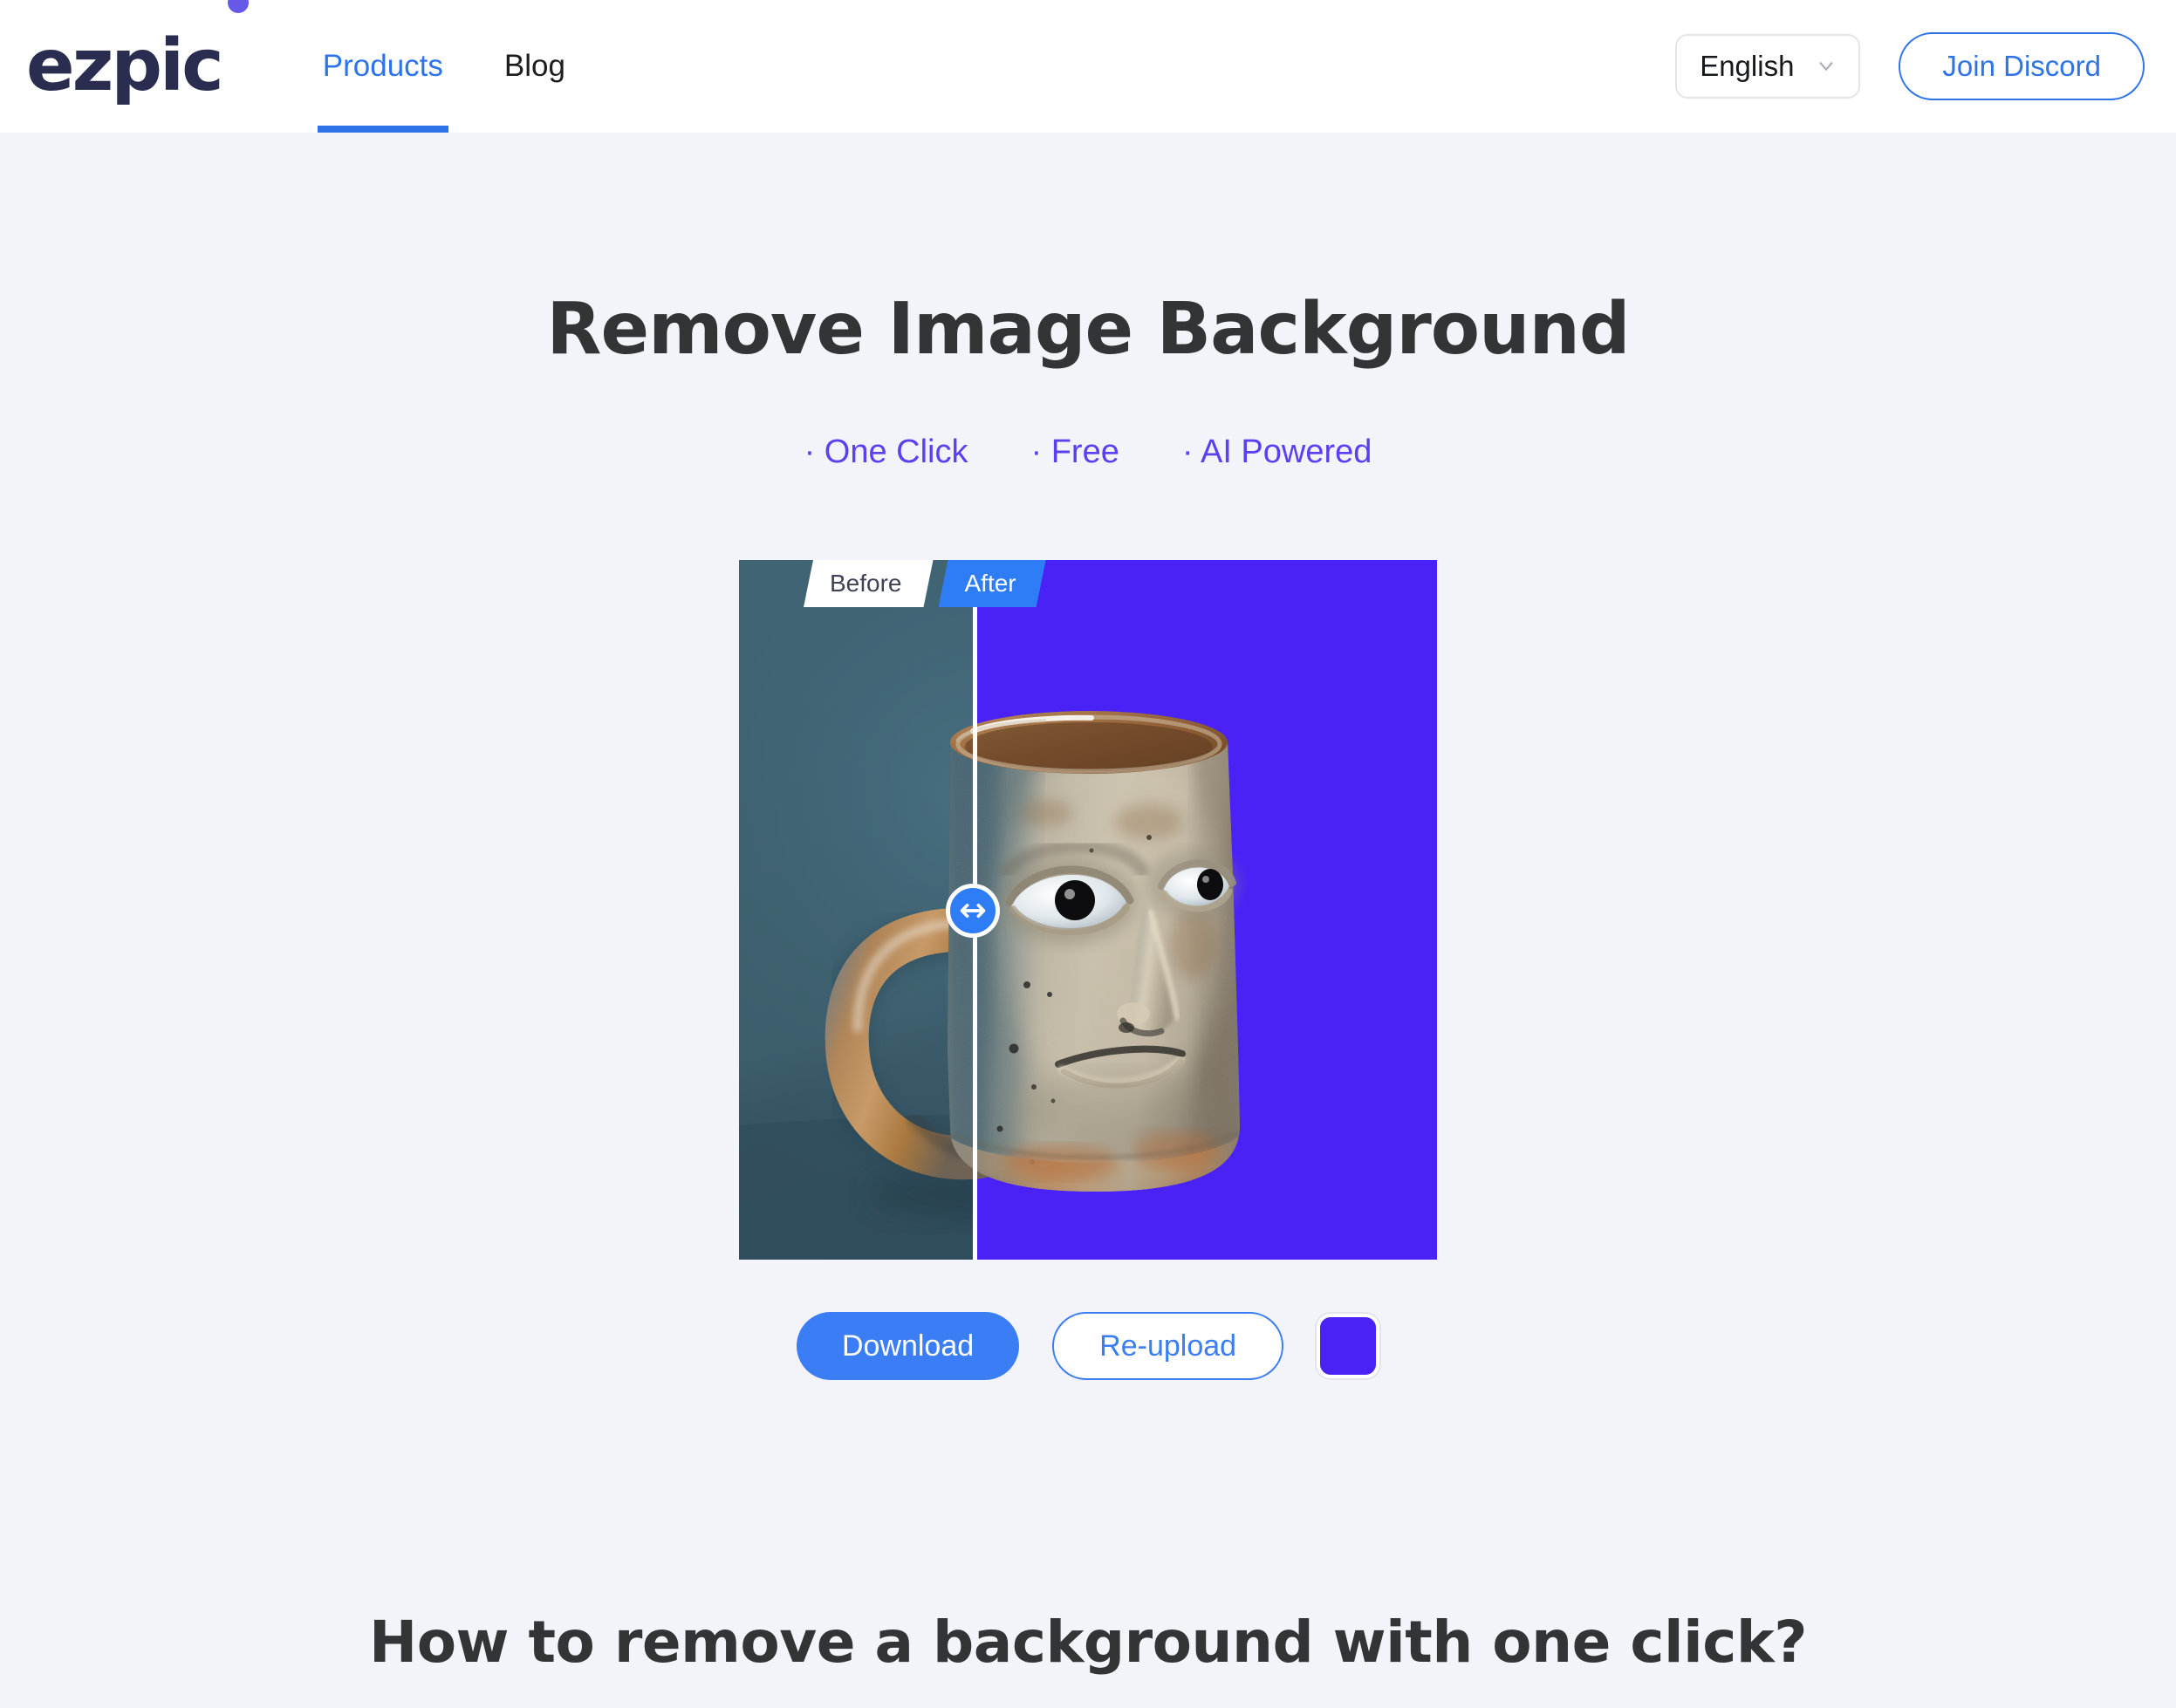 This screenshot has height=1708, width=2176. I want to click on logo-text: ezpic, so click(125, 65).